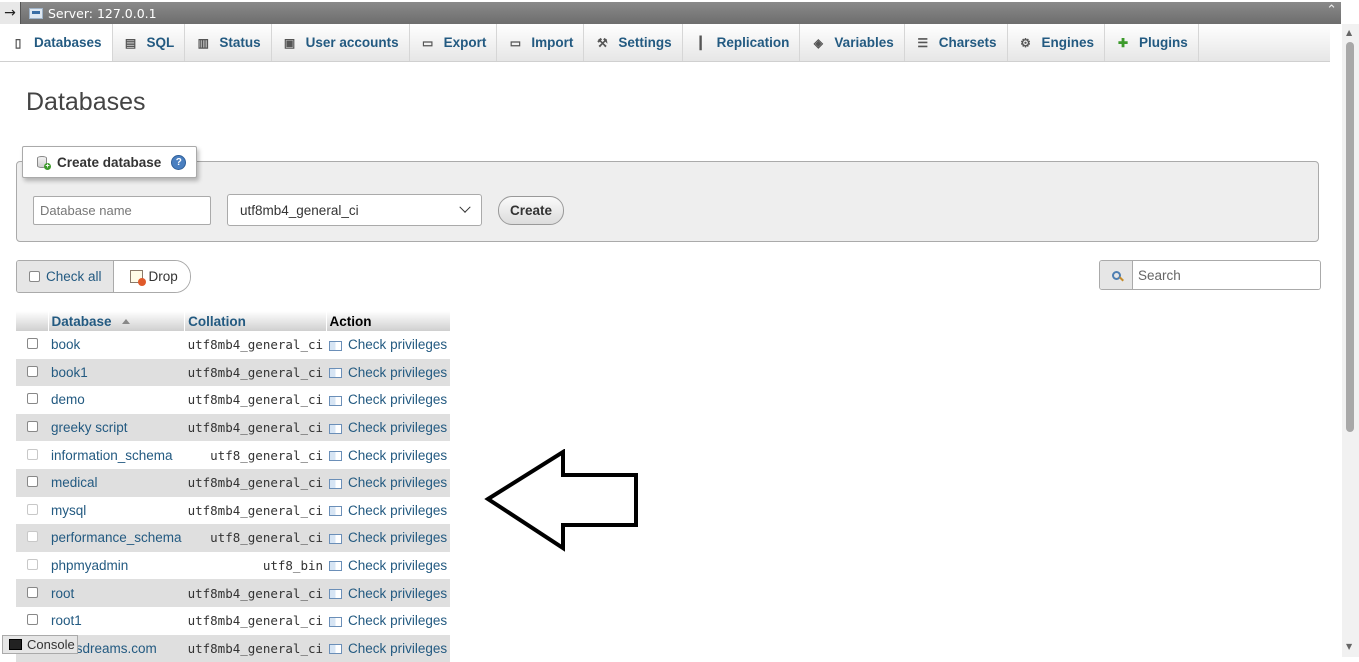  What do you see at coordinates (465, 42) in the screenshot?
I see `tab-label: Export` at bounding box center [465, 42].